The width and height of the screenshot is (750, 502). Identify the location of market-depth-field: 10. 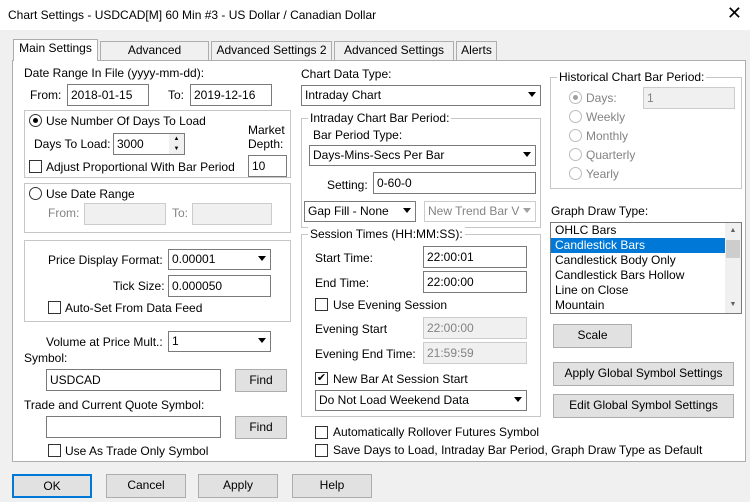
(267, 166).